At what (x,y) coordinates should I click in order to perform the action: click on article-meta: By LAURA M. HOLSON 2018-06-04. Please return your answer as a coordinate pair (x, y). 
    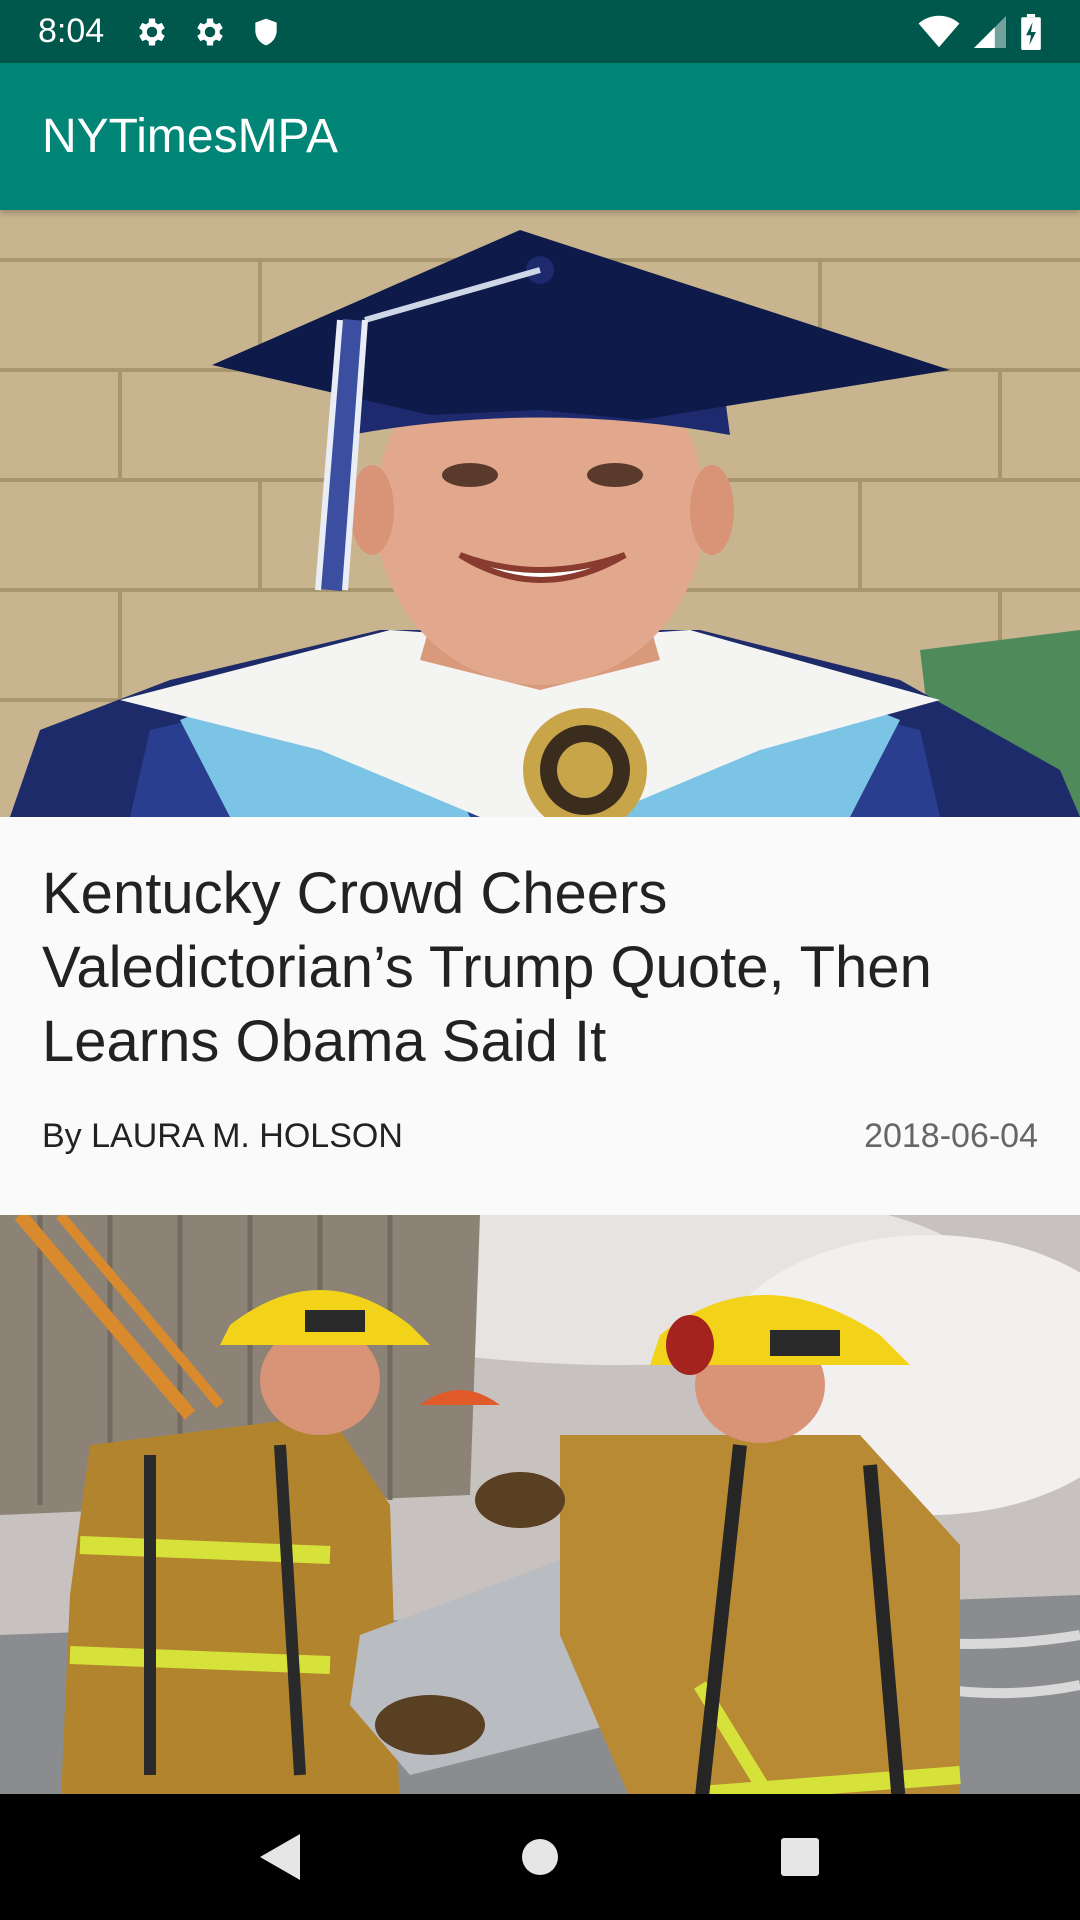
    Looking at the image, I should click on (540, 1136).